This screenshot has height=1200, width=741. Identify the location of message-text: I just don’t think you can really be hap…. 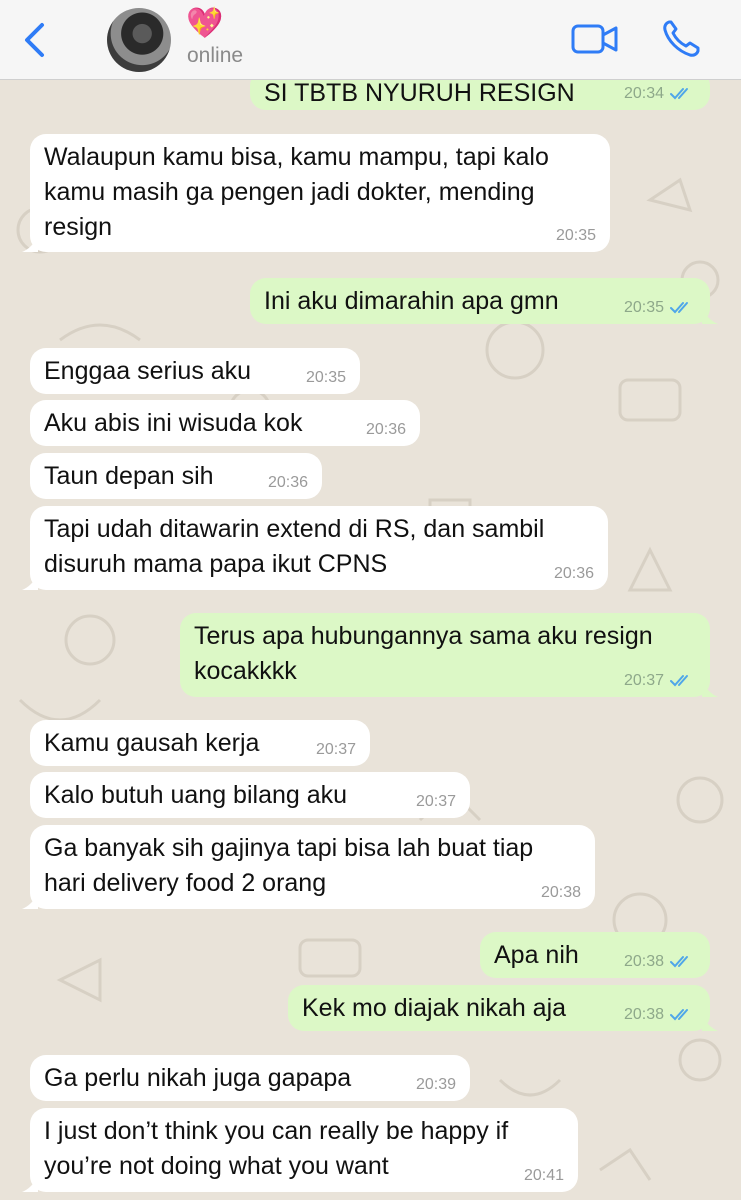
(276, 1148).